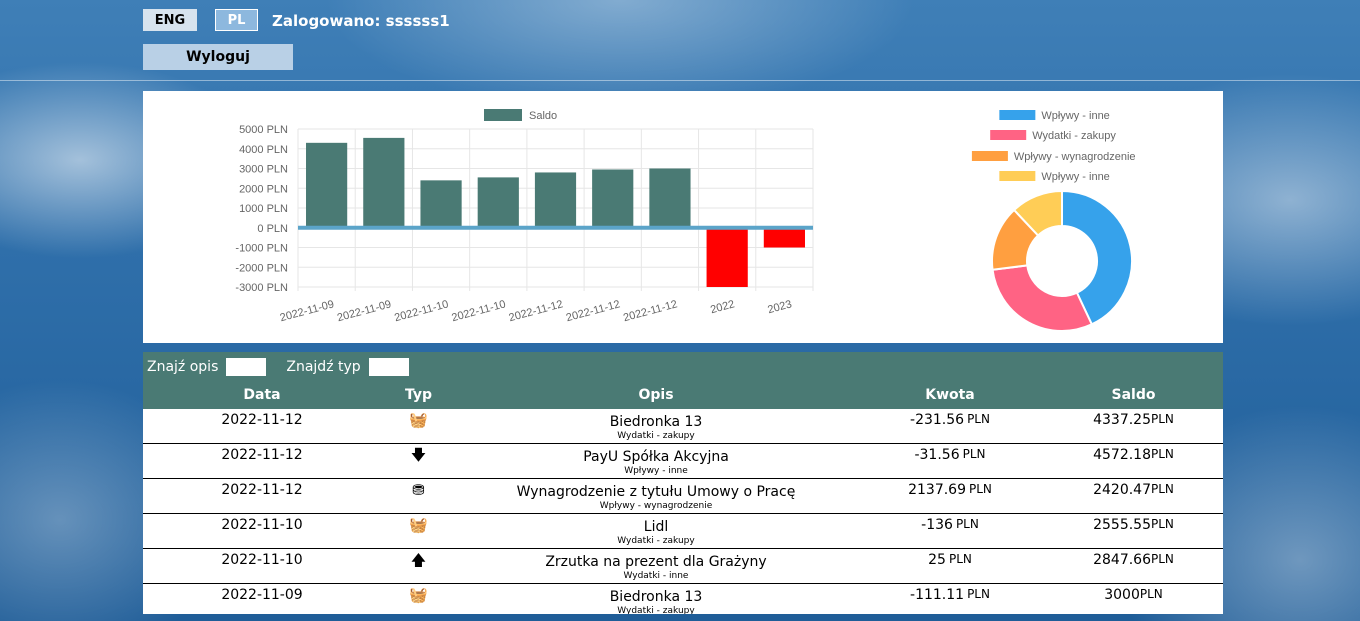 This screenshot has width=1360, height=621. What do you see at coordinates (656, 457) in the screenshot?
I see `row-description: PayU Spółka Akcyjna` at bounding box center [656, 457].